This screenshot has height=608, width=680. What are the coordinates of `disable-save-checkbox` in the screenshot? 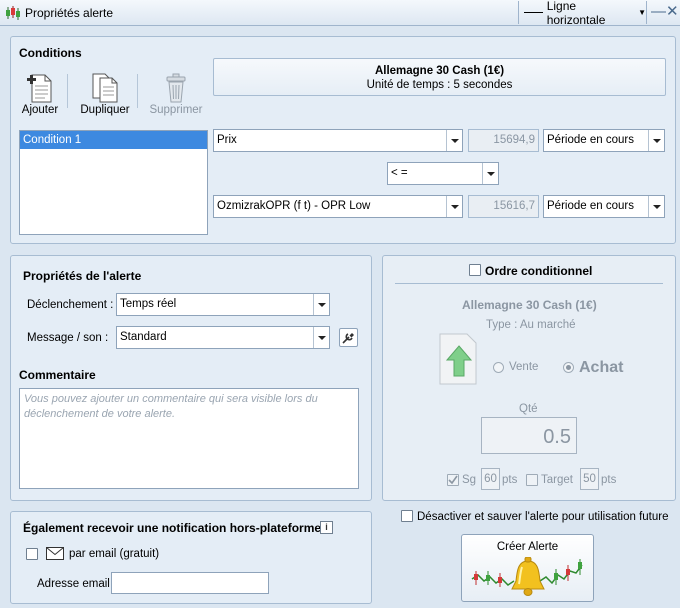 It's located at (407, 516).